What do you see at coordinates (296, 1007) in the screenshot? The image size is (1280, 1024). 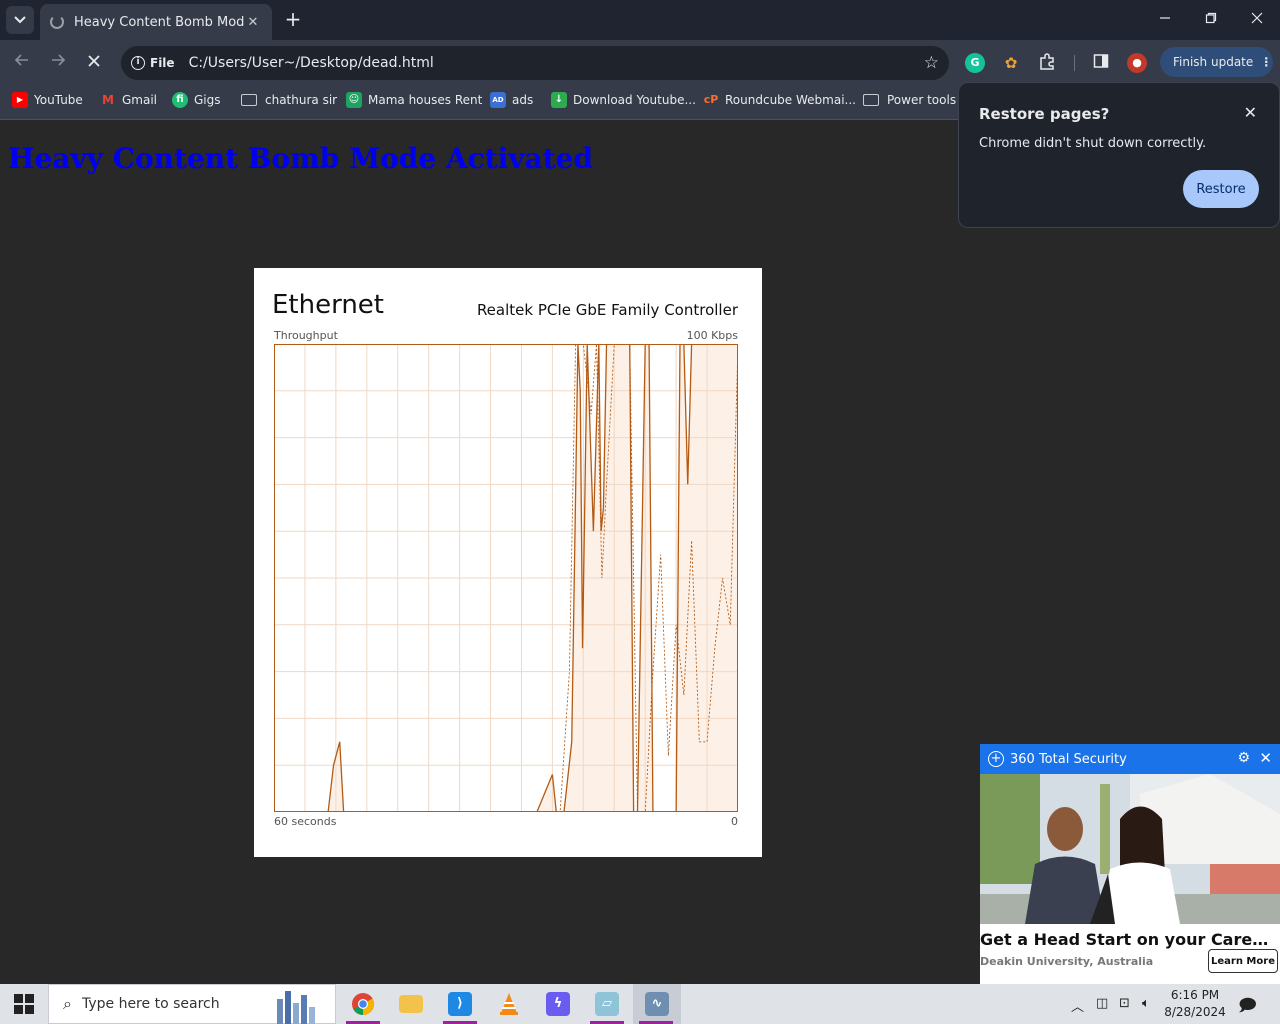 I see `skyline-icon` at bounding box center [296, 1007].